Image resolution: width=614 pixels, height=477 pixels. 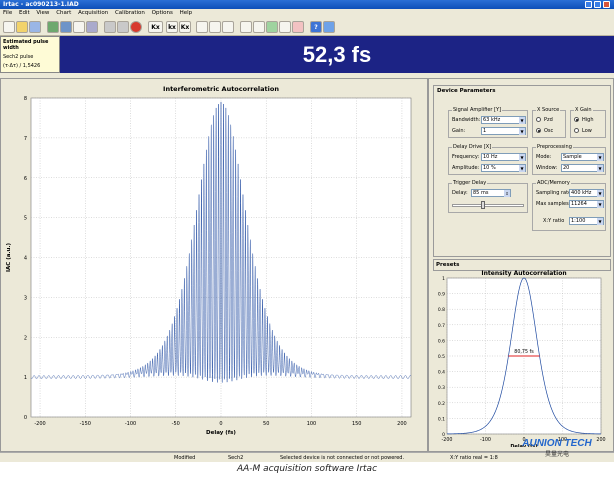 What do you see at coordinates (485, 131) in the screenshot?
I see `gain-value: 1` at bounding box center [485, 131].